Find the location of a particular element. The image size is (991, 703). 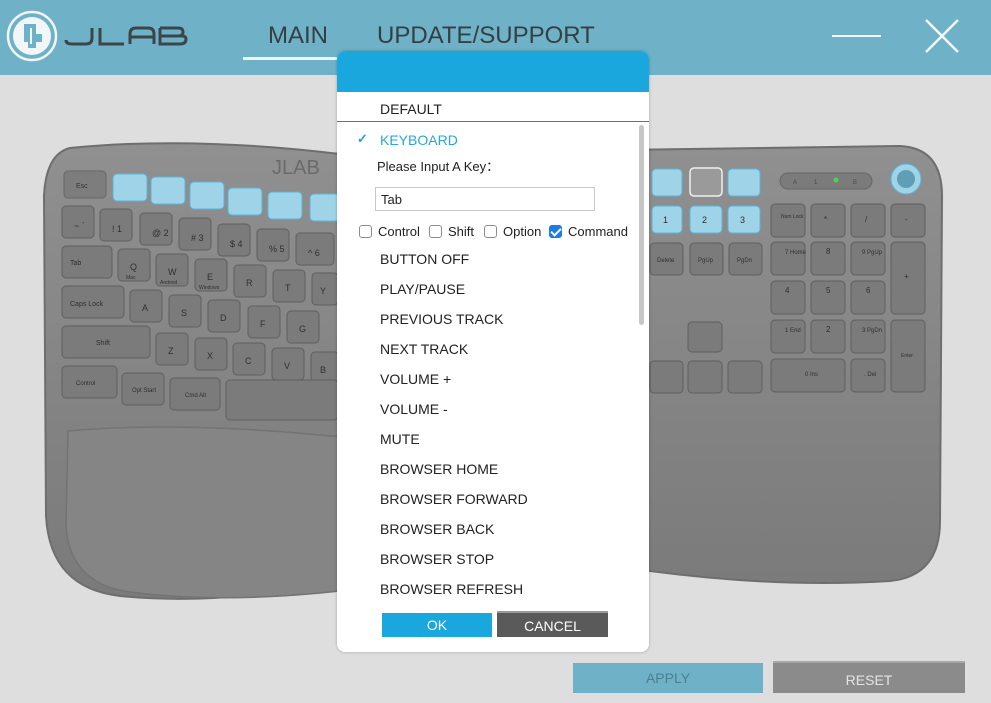

modifier-option-label: Option is located at coordinates (522, 231).